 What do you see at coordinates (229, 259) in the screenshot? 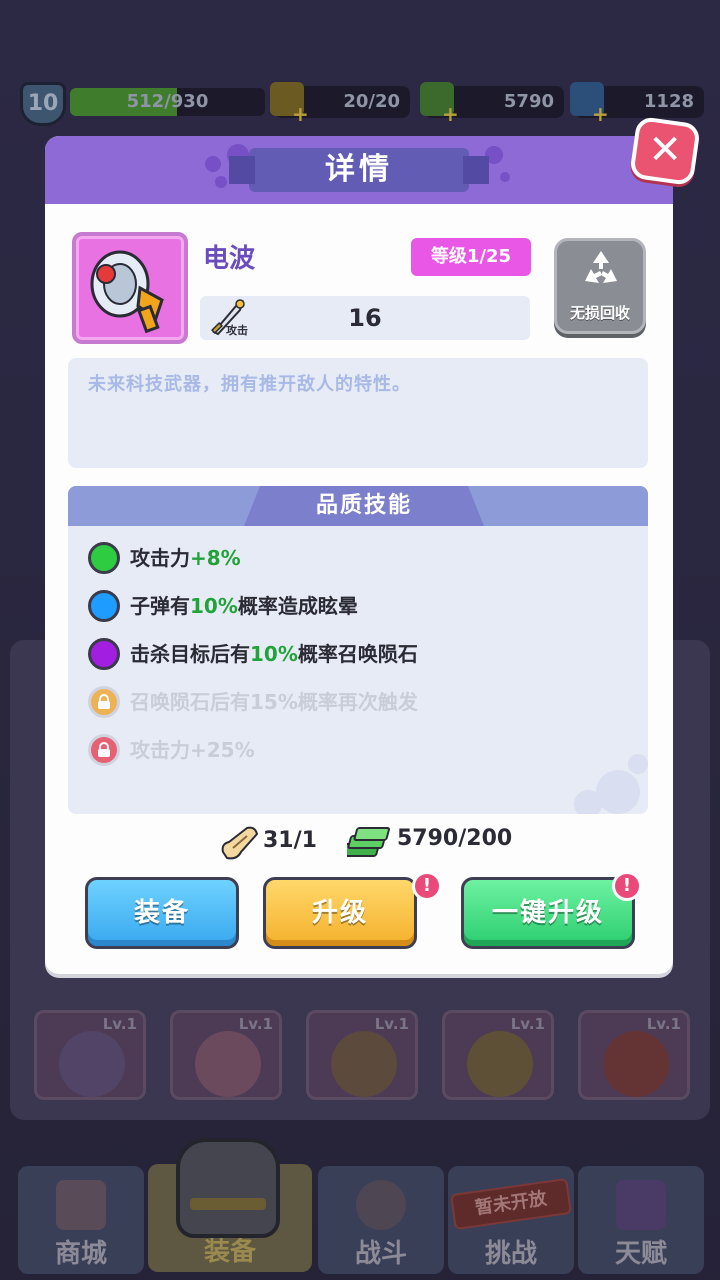
I see `item-name: 电波` at bounding box center [229, 259].